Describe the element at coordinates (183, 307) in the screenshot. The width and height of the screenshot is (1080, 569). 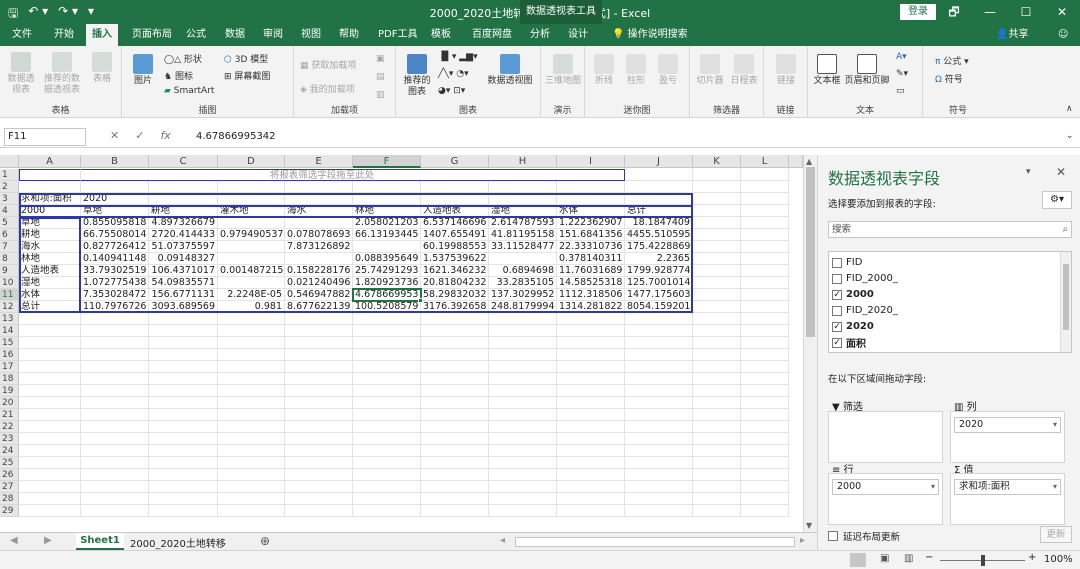
I see `pivot-value-cell: 3093.689569` at that location.